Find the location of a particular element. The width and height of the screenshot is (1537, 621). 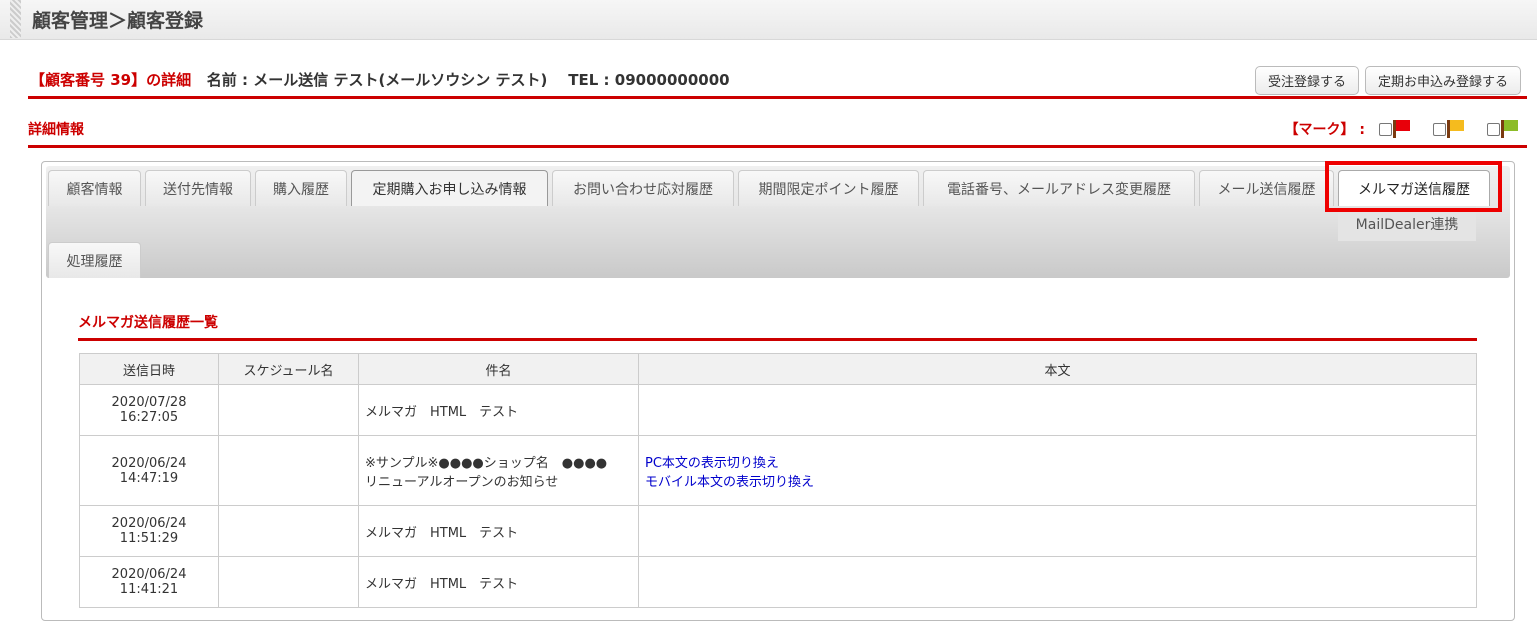

body: PC本文の表示切り換え モバイル本文の表示切り換え is located at coordinates (1057, 470).